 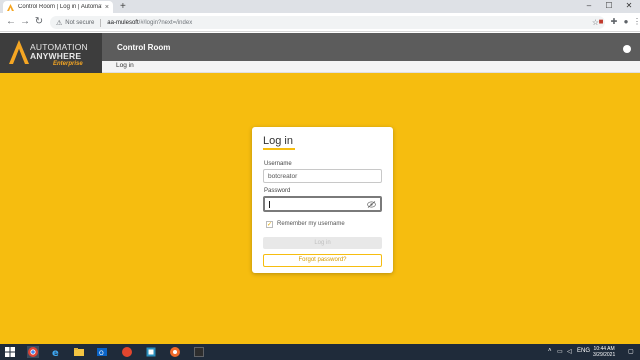 What do you see at coordinates (371, 204) in the screenshot?
I see `show-password-eye-icon` at bounding box center [371, 204].